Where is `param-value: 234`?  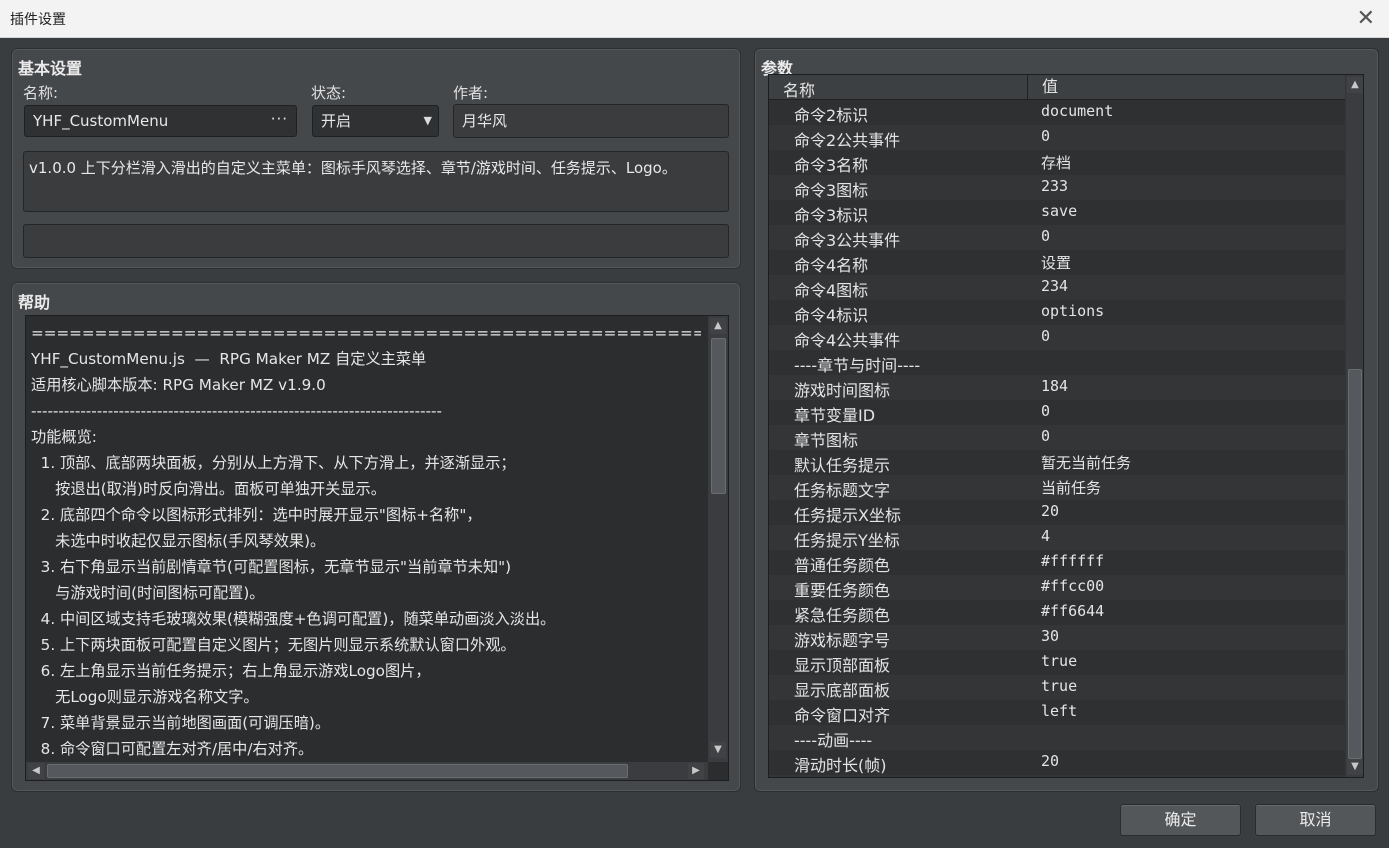 param-value: 234 is located at coordinates (1055, 286).